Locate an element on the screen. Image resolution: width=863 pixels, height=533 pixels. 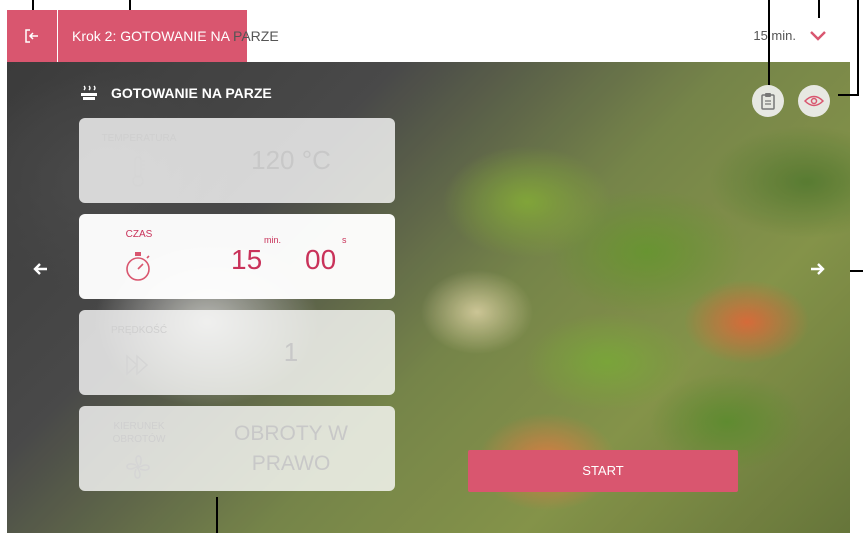
recipe-notes-button is located at coordinates (768, 101).